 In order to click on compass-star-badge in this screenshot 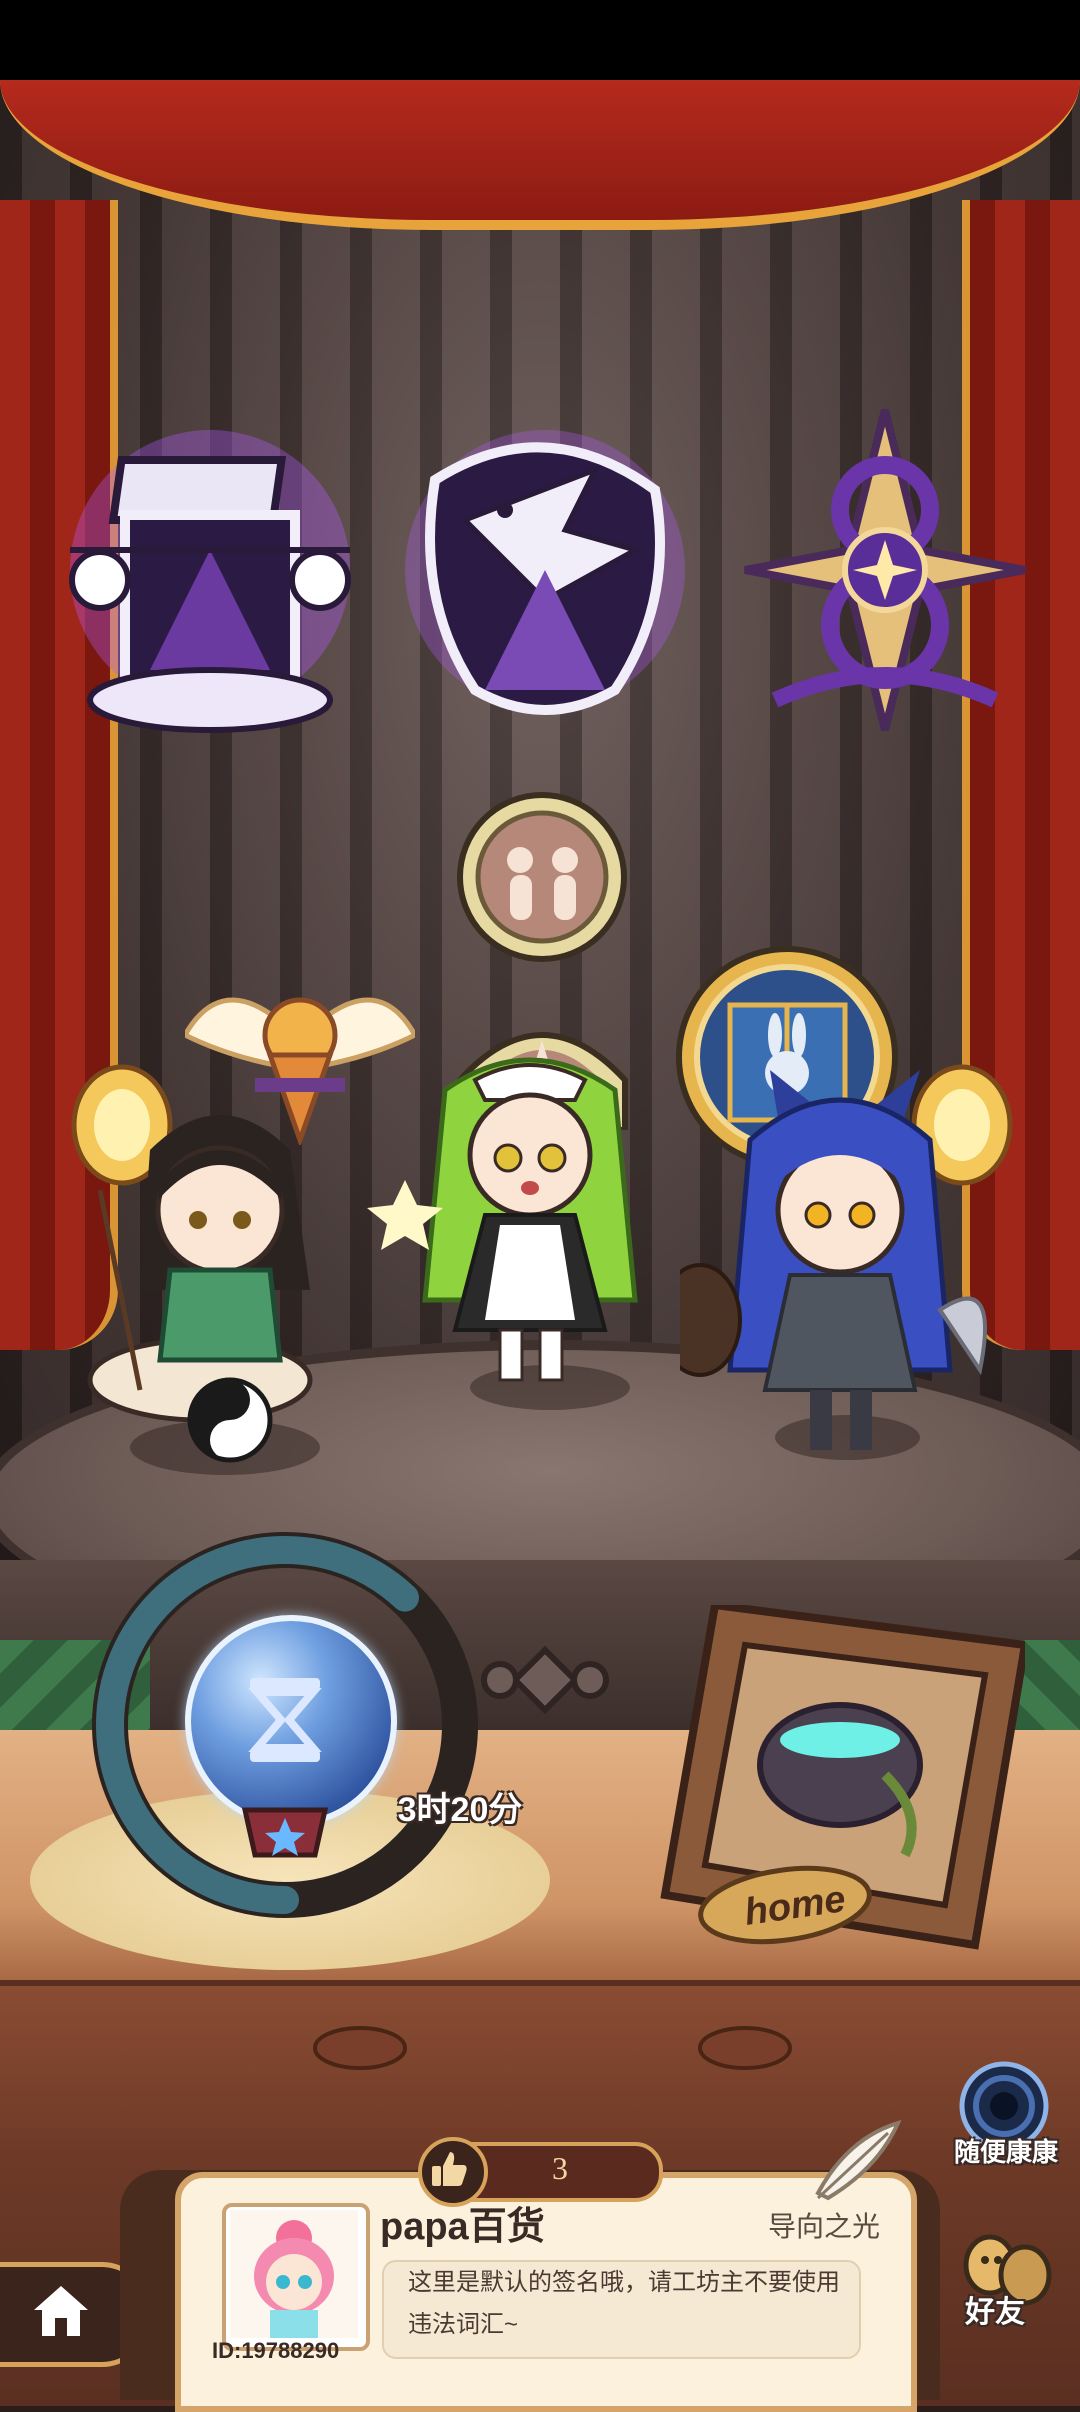, I will do `click(885, 570)`.